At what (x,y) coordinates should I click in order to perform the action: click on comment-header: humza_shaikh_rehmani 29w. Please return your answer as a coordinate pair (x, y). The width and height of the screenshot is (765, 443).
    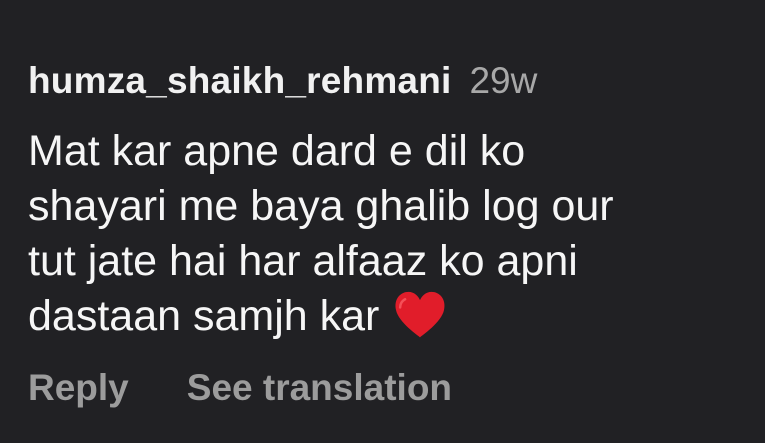
    Looking at the image, I should click on (388, 80).